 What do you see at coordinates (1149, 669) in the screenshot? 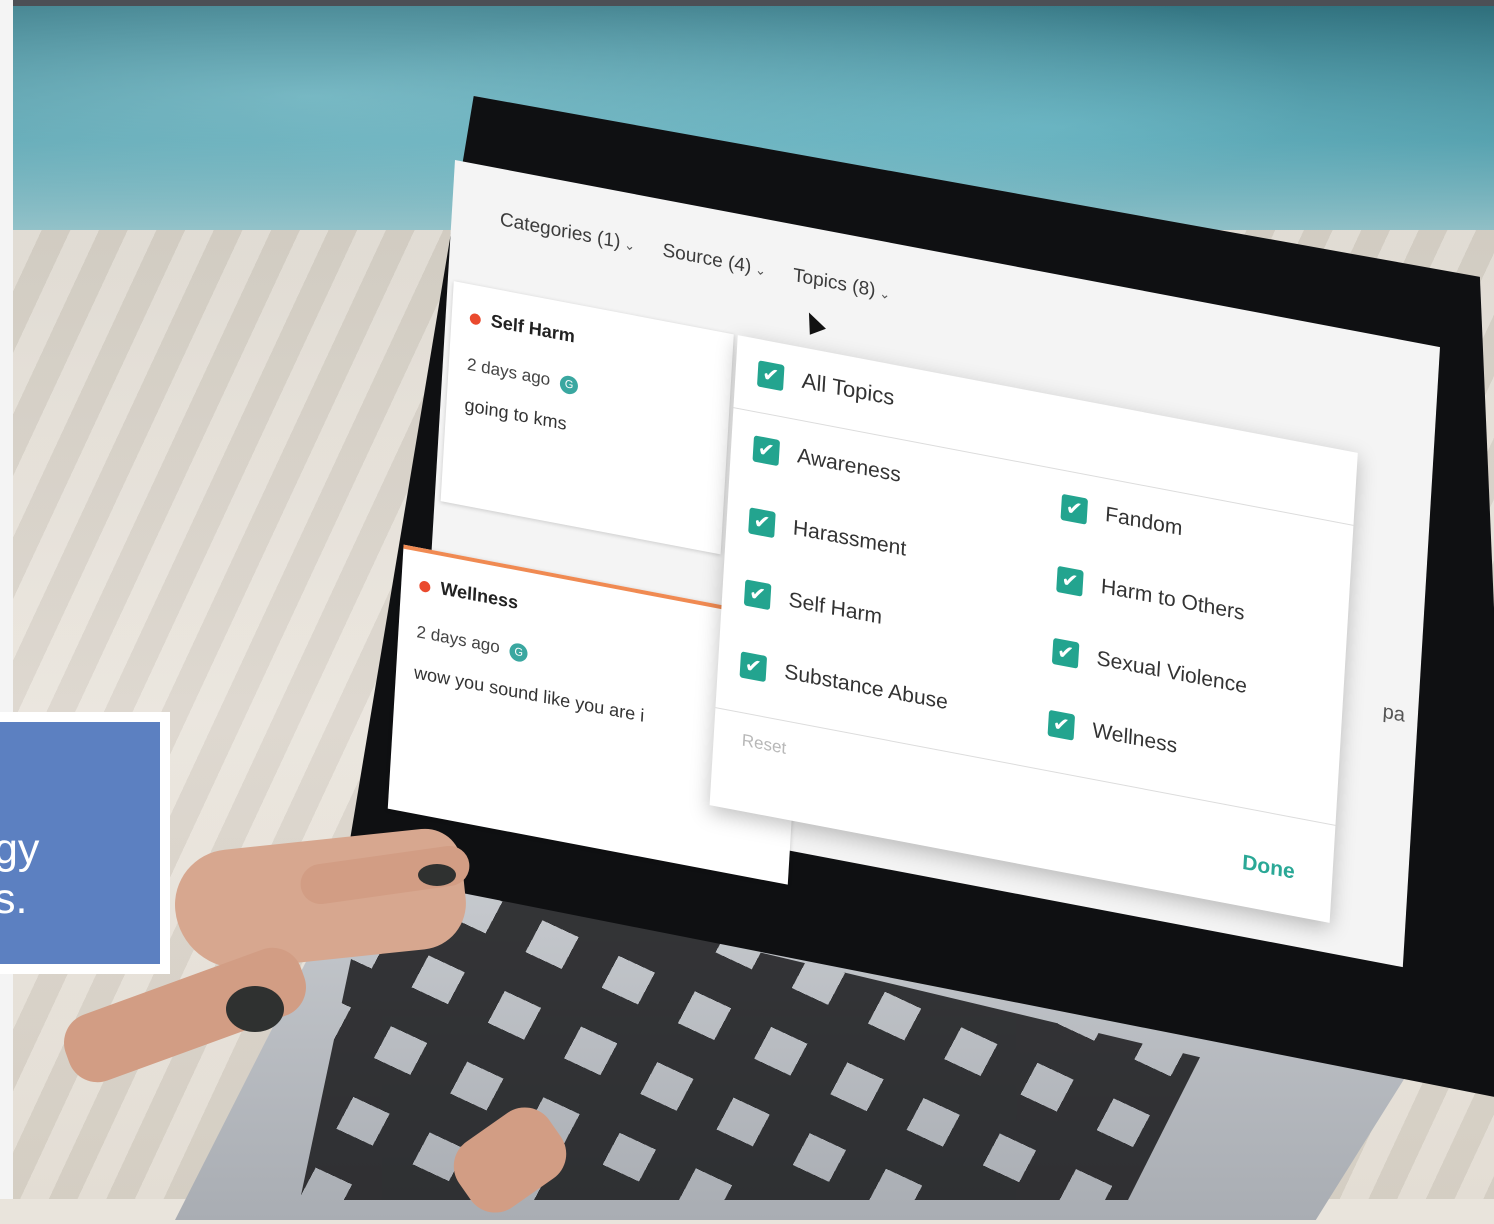
I see `topic-option-sexual-violence: ✔ Sexual Violence` at bounding box center [1149, 669].